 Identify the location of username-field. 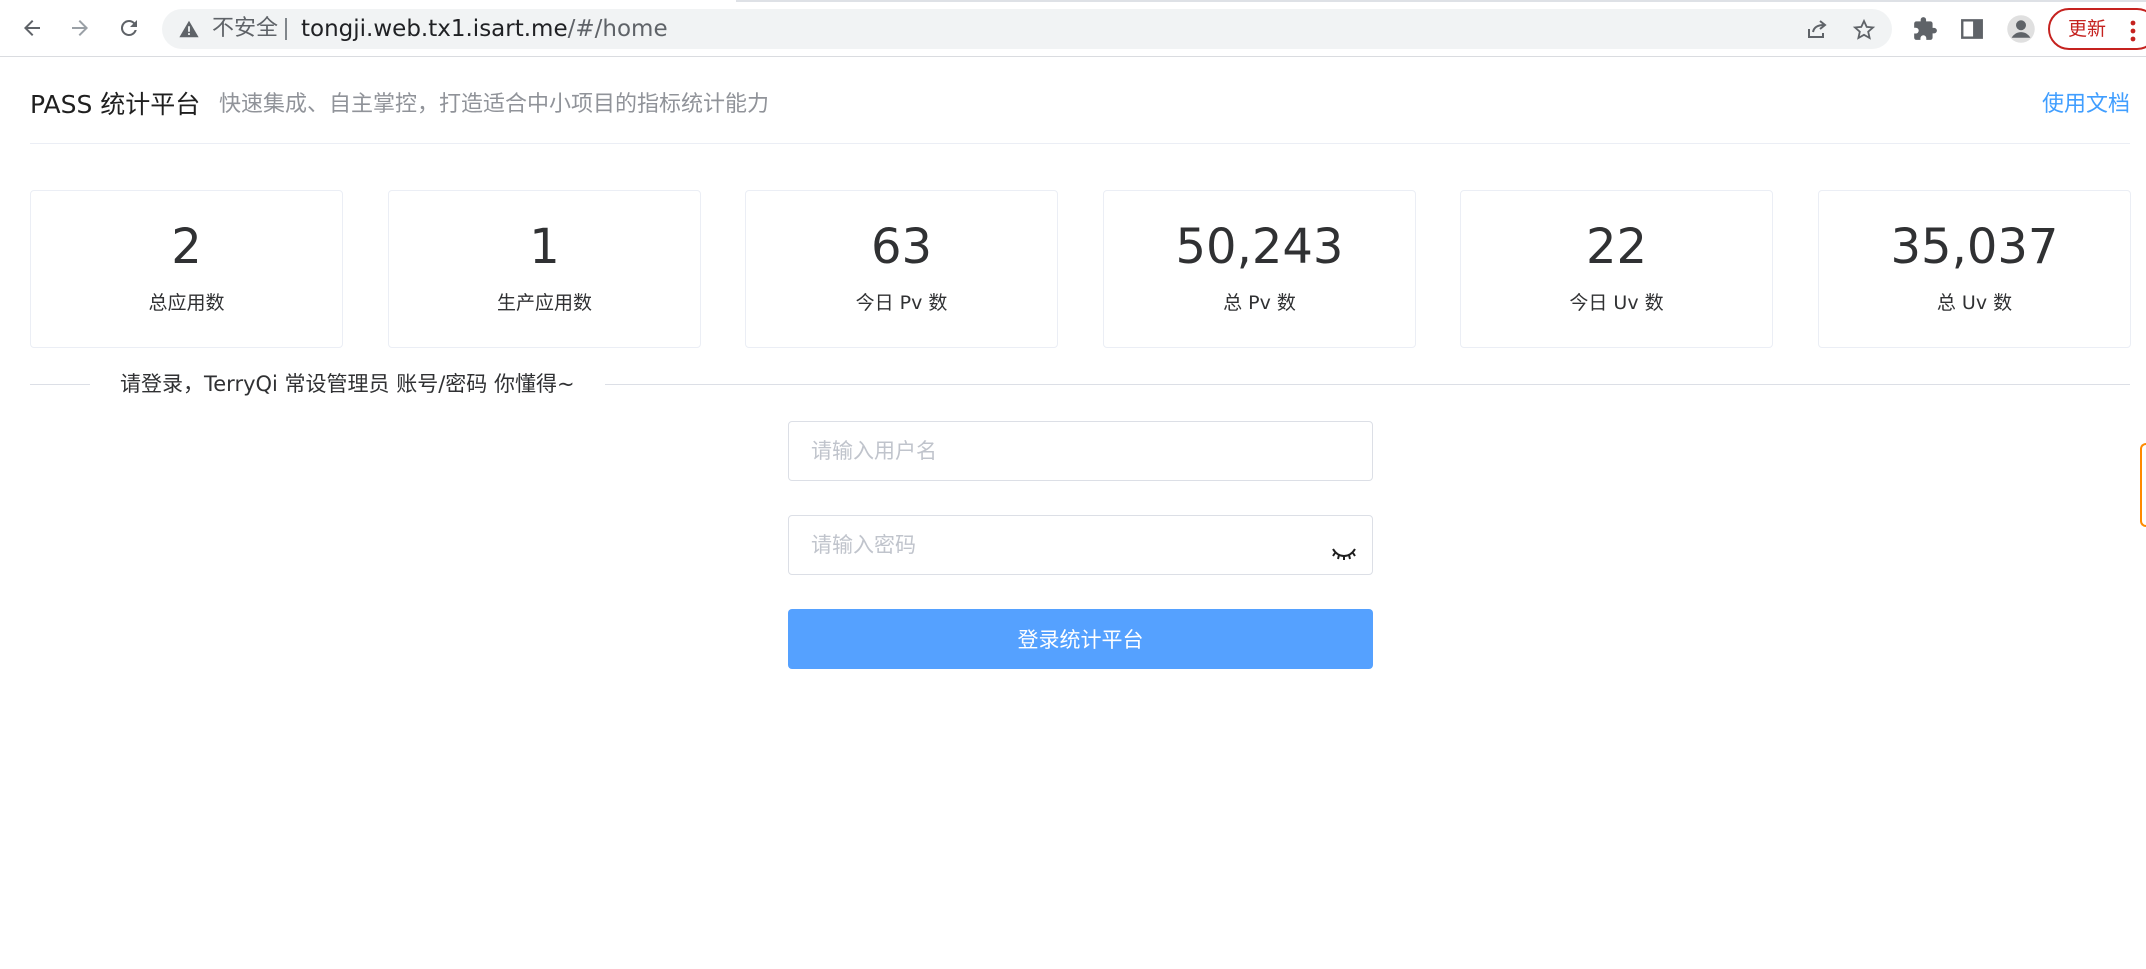
(1080, 451).